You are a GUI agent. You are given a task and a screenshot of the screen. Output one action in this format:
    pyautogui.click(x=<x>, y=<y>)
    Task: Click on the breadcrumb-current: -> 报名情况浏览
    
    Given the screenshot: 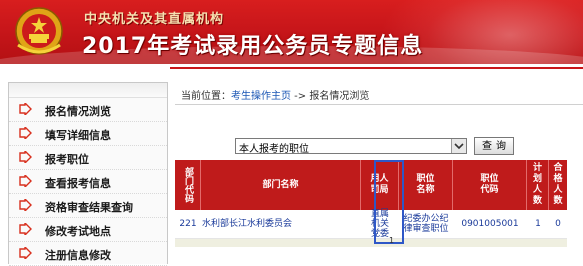 What is the action you would take?
    pyautogui.click(x=330, y=96)
    